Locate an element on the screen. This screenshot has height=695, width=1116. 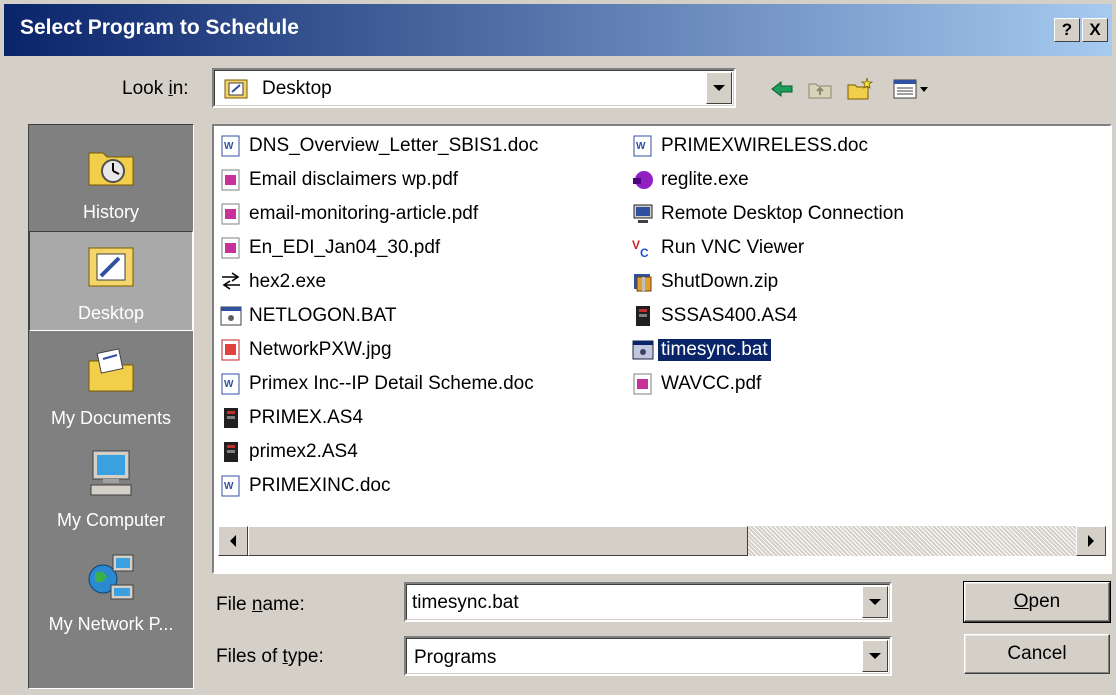
file-item: W PRIMEXINC.doc is located at coordinates (306, 486).